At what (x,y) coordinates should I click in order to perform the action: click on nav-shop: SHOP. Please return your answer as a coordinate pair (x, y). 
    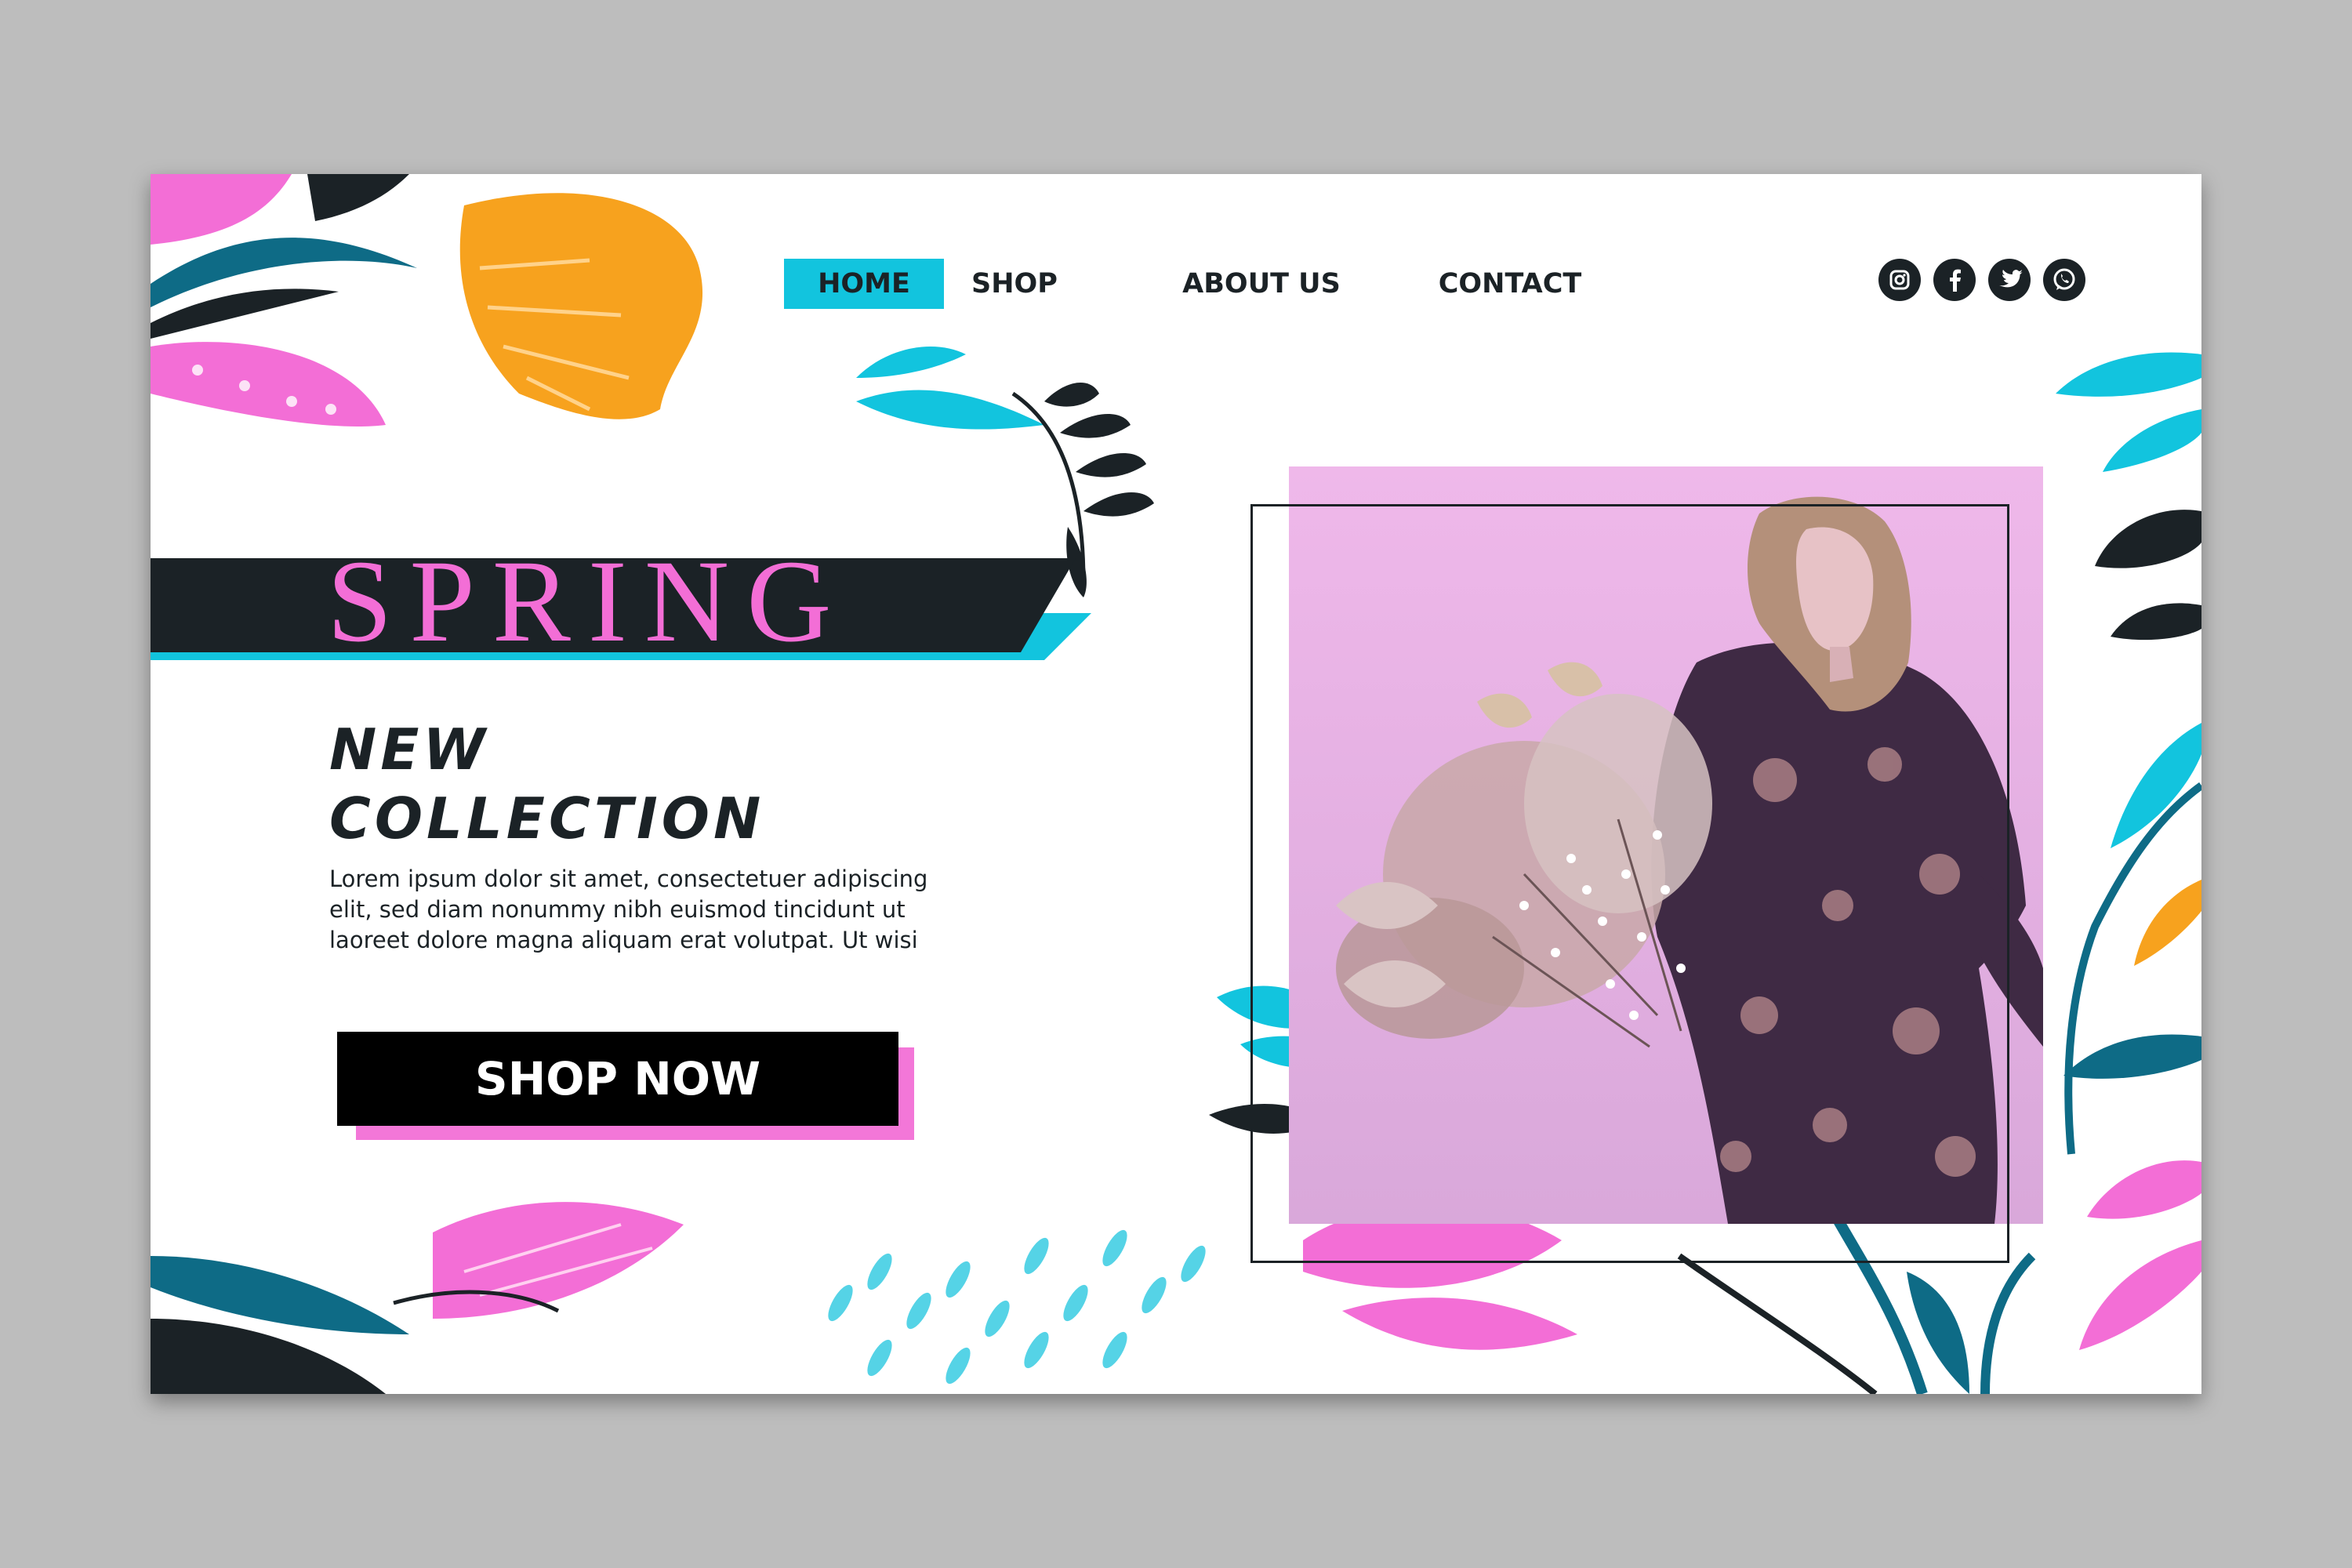
    Looking at the image, I should click on (1015, 284).